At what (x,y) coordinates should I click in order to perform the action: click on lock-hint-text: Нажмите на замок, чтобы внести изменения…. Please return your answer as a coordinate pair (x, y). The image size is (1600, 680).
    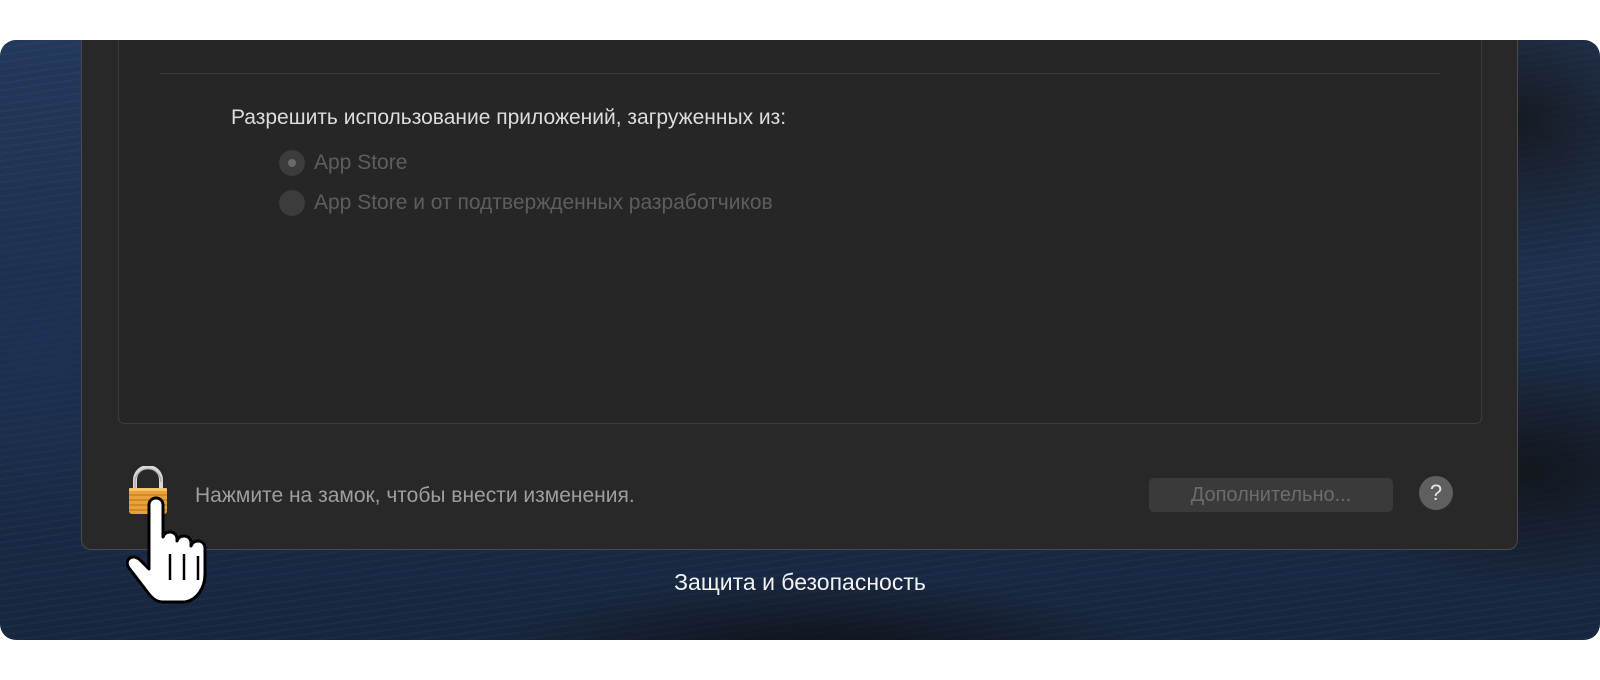
    Looking at the image, I should click on (415, 495).